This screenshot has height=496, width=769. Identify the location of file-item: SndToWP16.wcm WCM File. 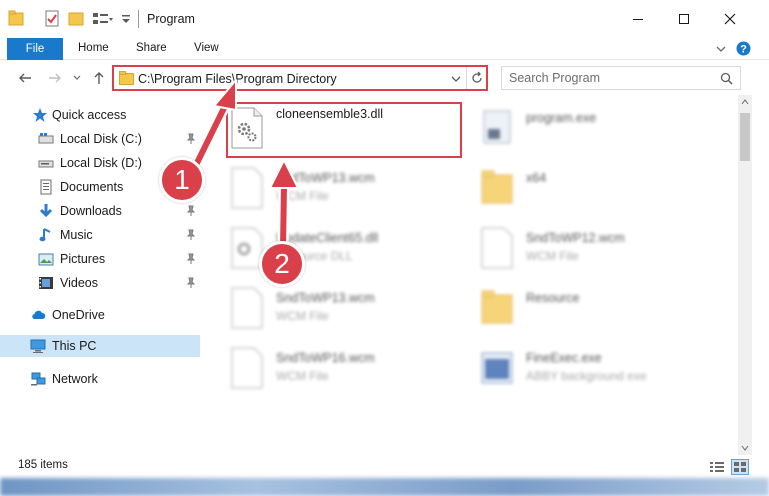
(355, 372).